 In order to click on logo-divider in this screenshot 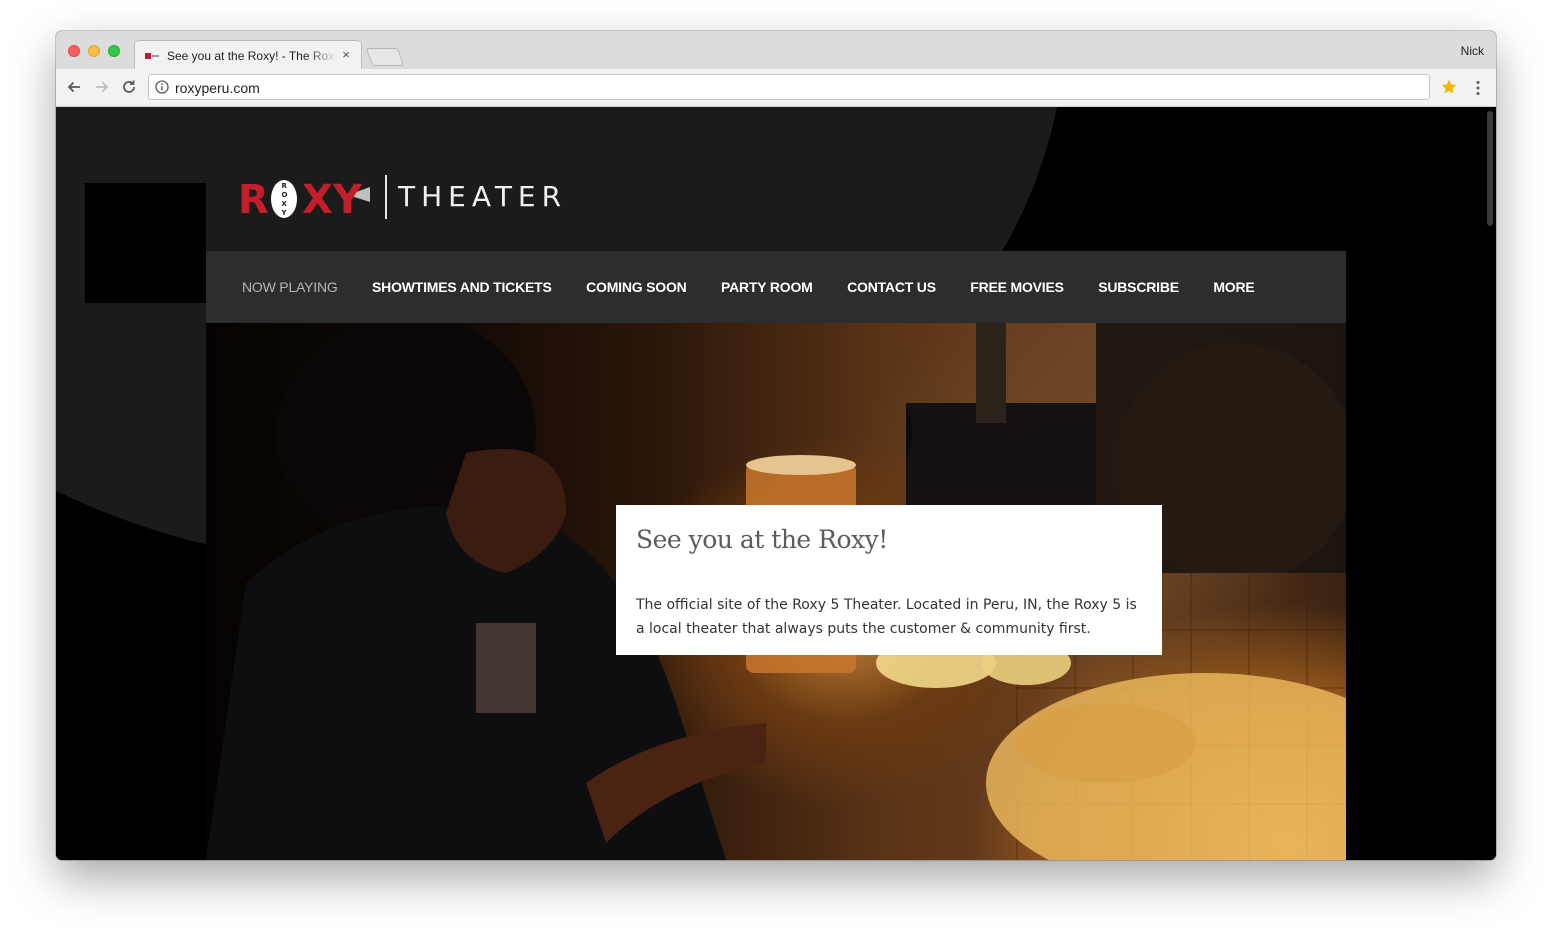, I will do `click(386, 197)`.